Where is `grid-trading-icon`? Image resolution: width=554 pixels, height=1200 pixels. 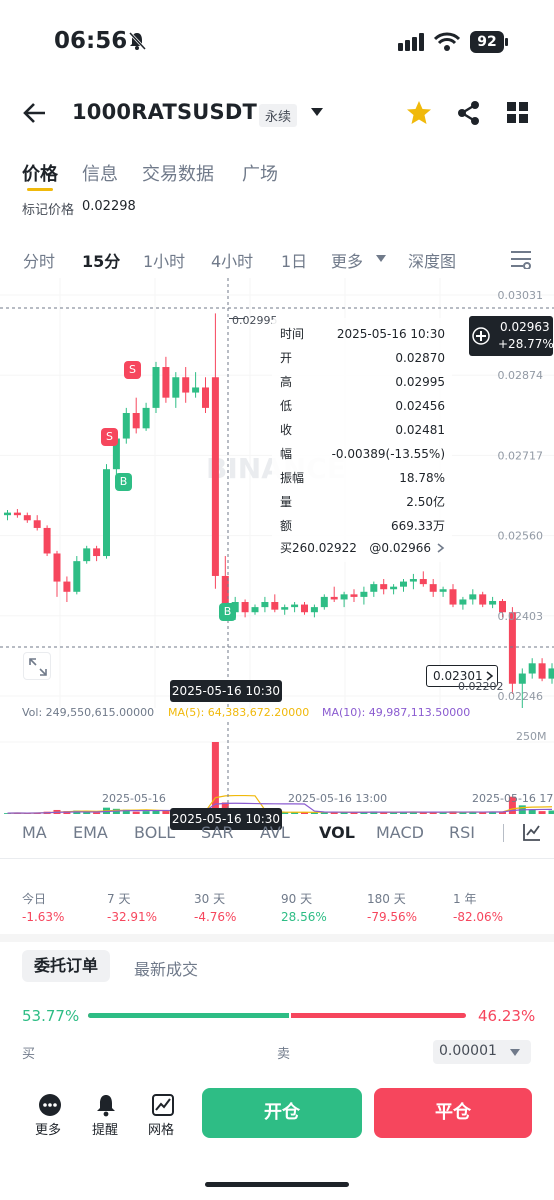
grid-trading-icon is located at coordinates (163, 1105).